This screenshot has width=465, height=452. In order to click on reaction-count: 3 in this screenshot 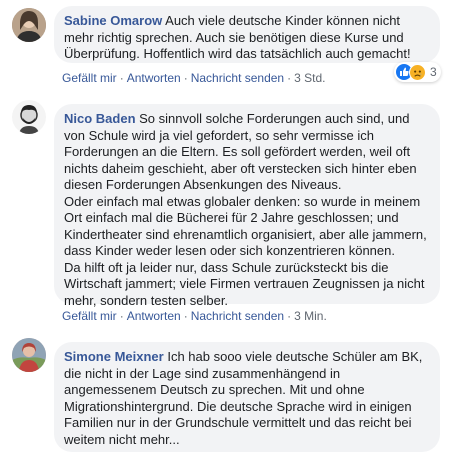, I will do `click(433, 72)`.